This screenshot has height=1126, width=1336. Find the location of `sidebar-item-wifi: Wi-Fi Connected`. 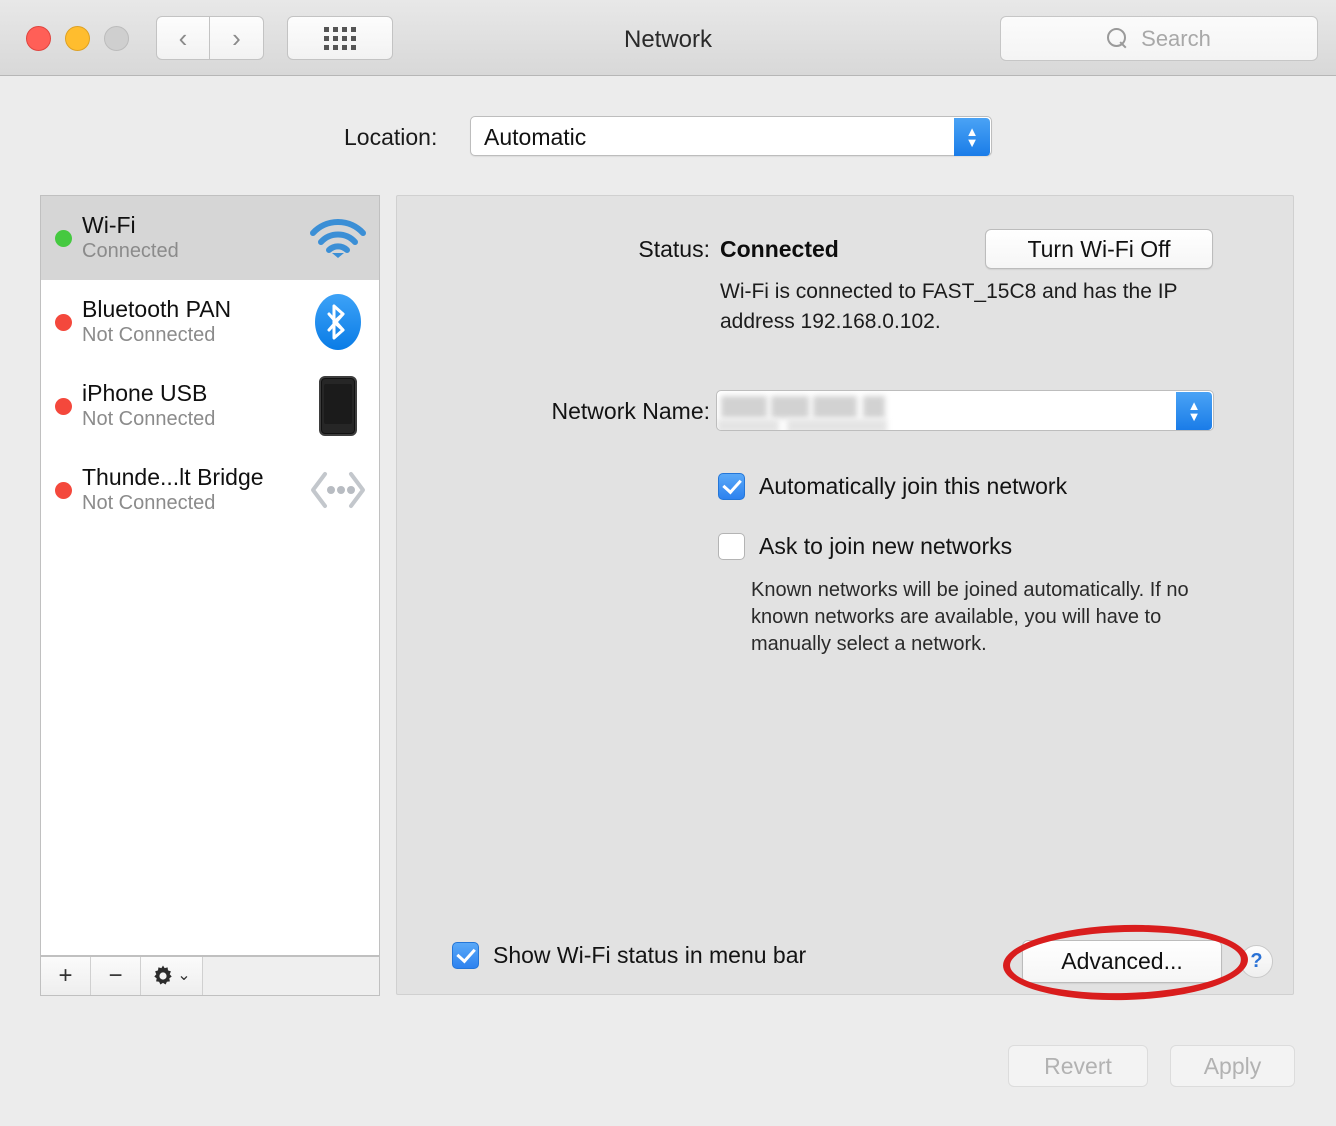

sidebar-item-wifi: Wi-Fi Connected is located at coordinates (210, 238).